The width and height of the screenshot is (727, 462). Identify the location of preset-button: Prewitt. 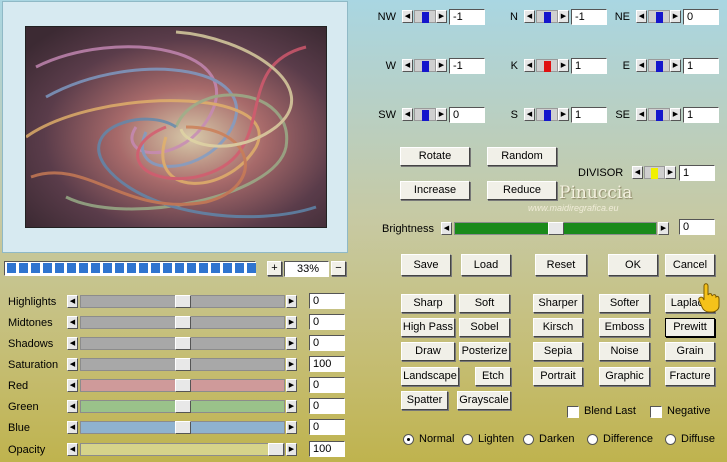
(690, 327).